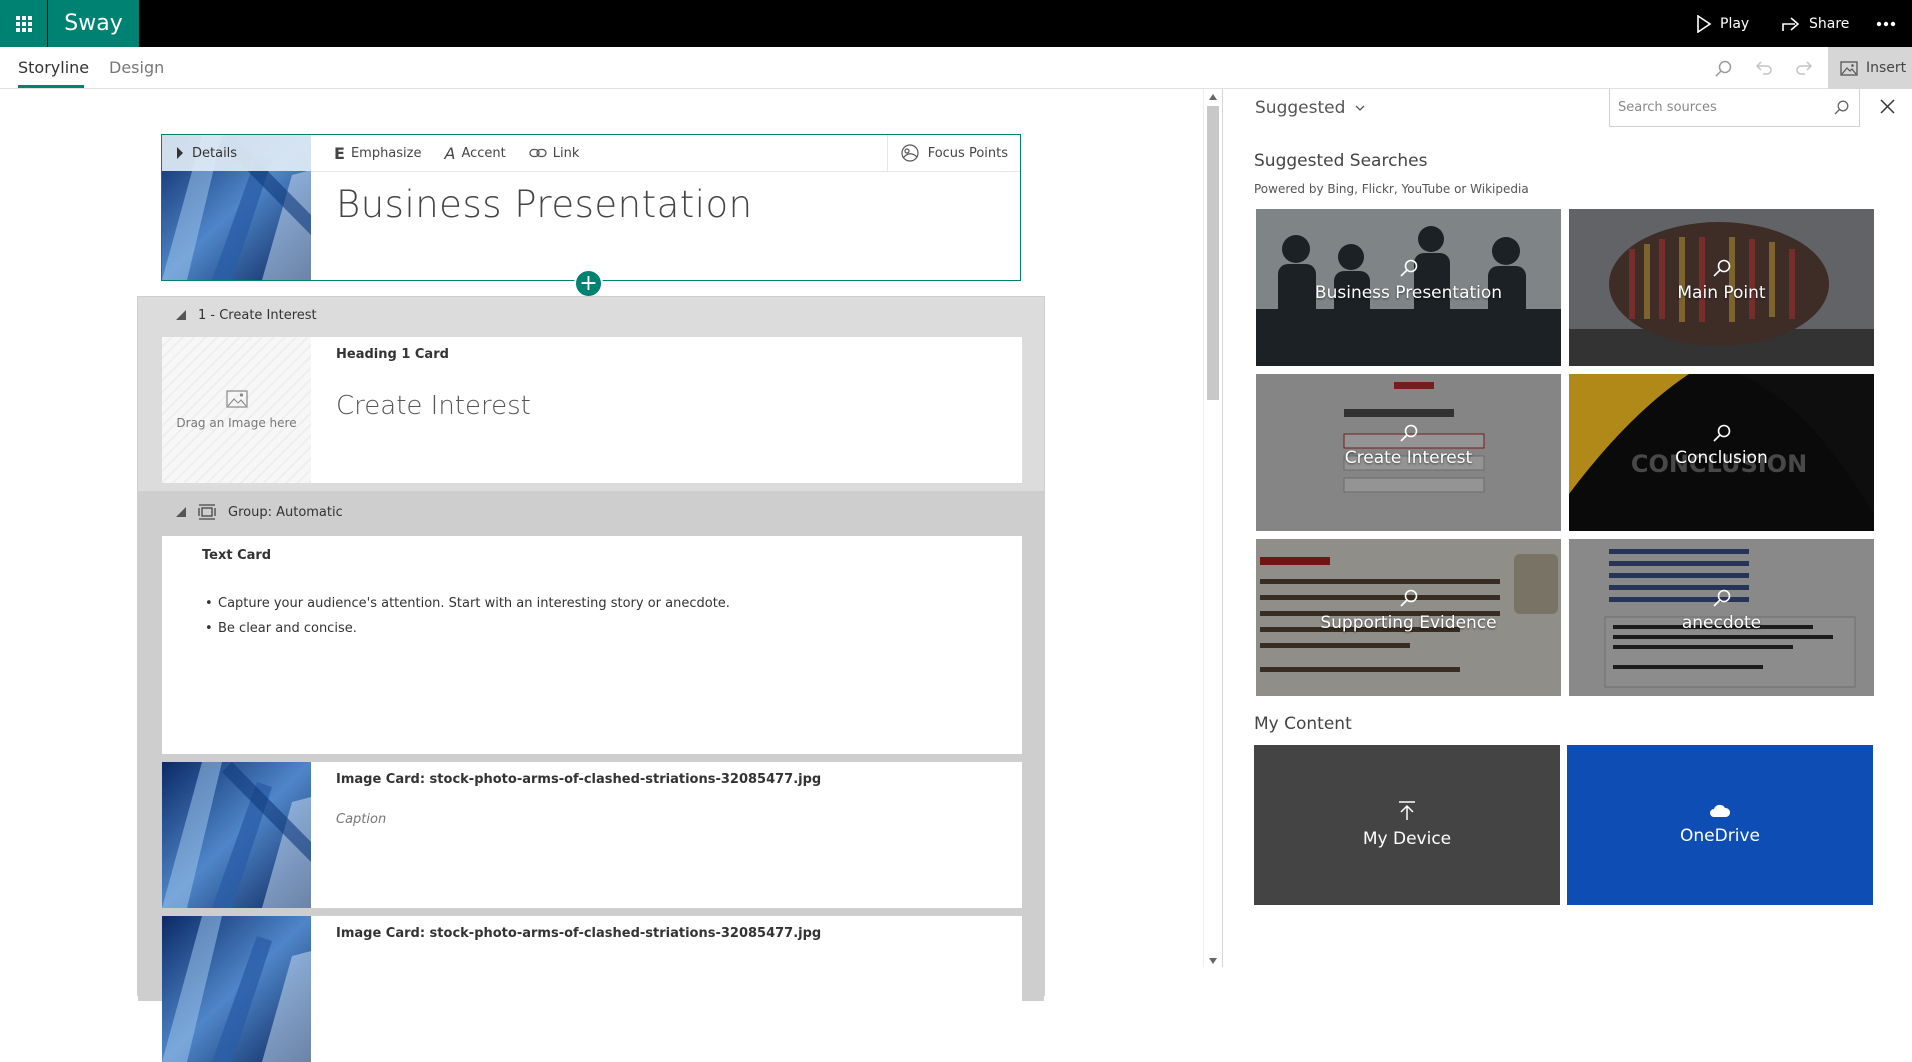 Image resolution: width=1912 pixels, height=1062 pixels. I want to click on play-label: Play, so click(1734, 24).